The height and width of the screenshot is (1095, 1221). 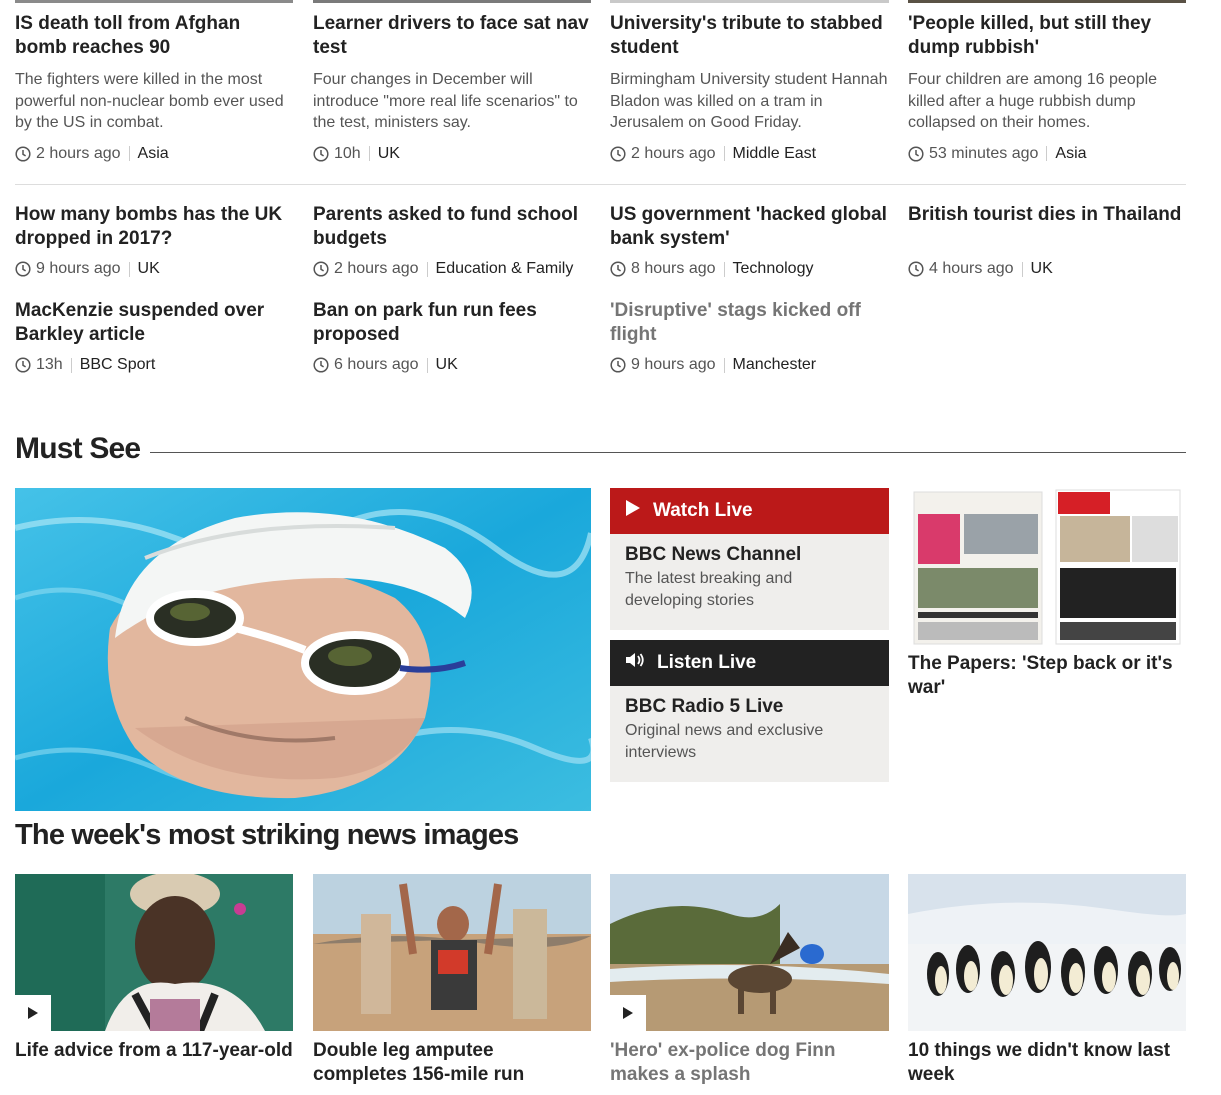 I want to click on story-meta: 13h BBC Sport, so click(x=154, y=365).